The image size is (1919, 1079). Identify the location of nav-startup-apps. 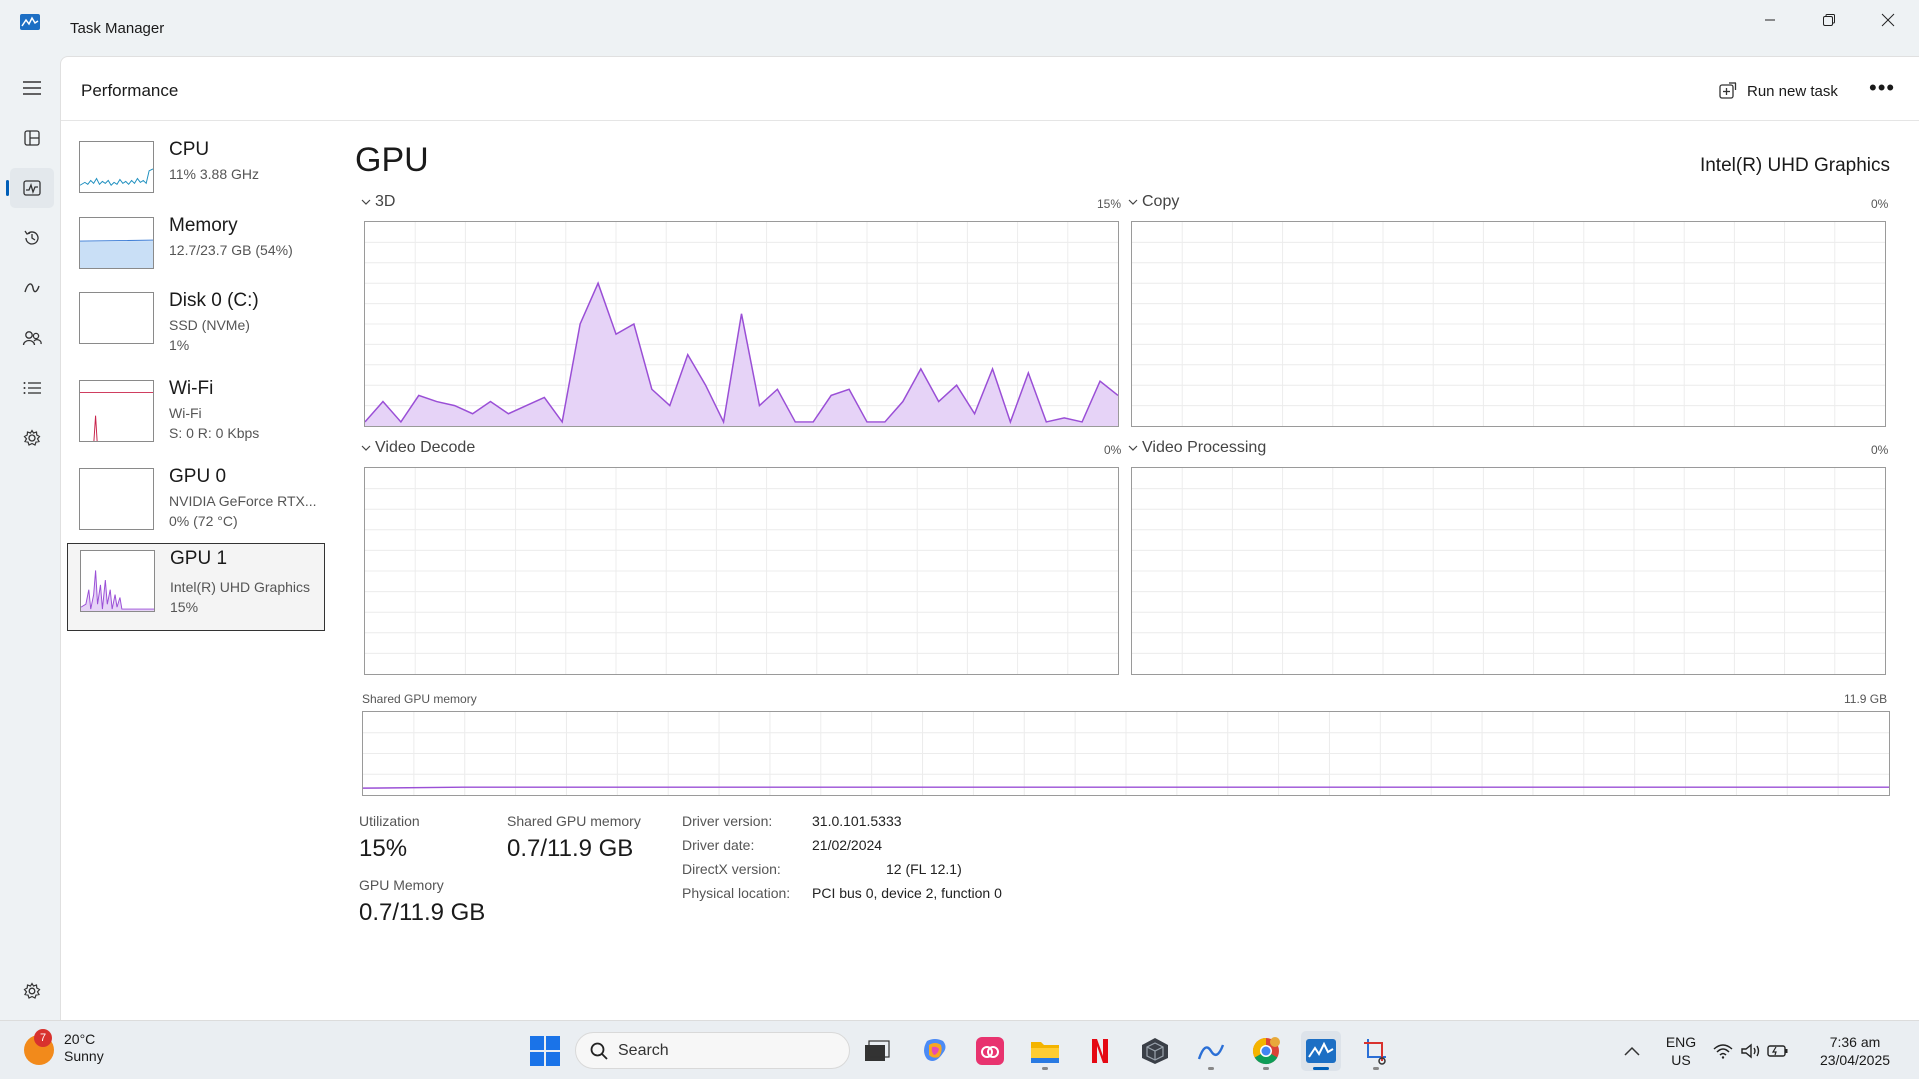
(32, 288).